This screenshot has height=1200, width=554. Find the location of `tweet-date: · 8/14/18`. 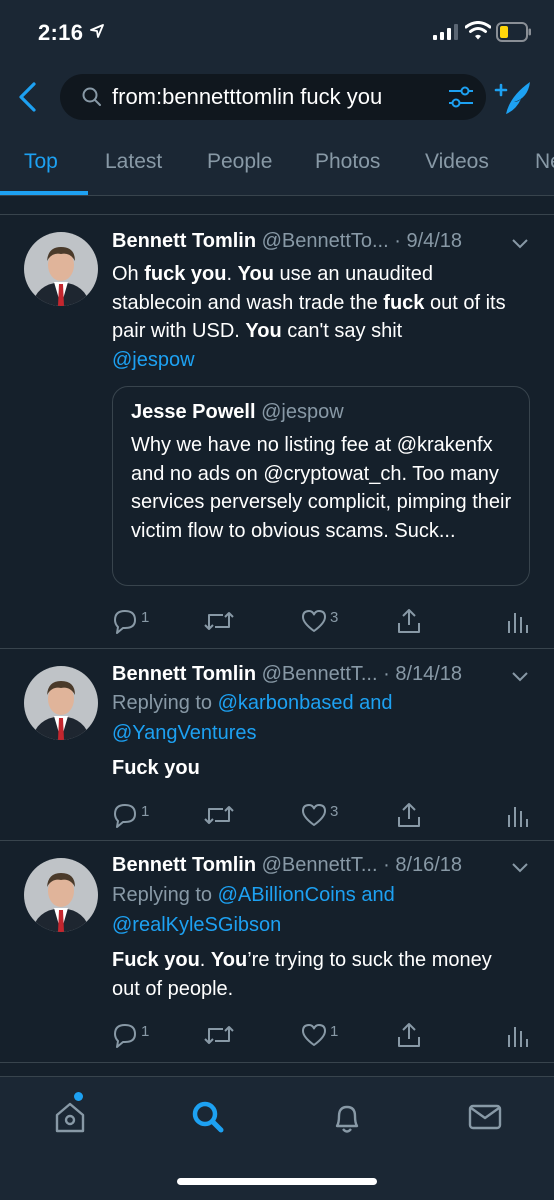

tweet-date: · 8/14/18 is located at coordinates (423, 674).